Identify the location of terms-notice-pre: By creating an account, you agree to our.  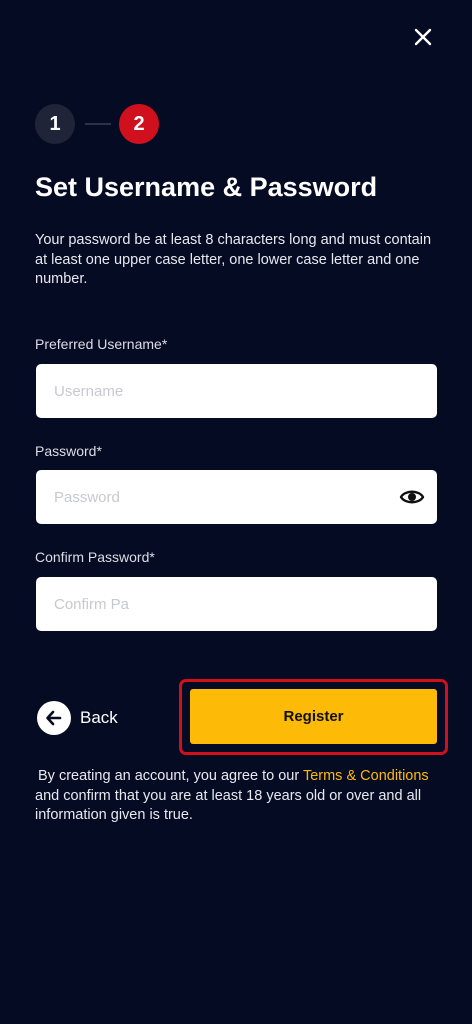
(169, 776).